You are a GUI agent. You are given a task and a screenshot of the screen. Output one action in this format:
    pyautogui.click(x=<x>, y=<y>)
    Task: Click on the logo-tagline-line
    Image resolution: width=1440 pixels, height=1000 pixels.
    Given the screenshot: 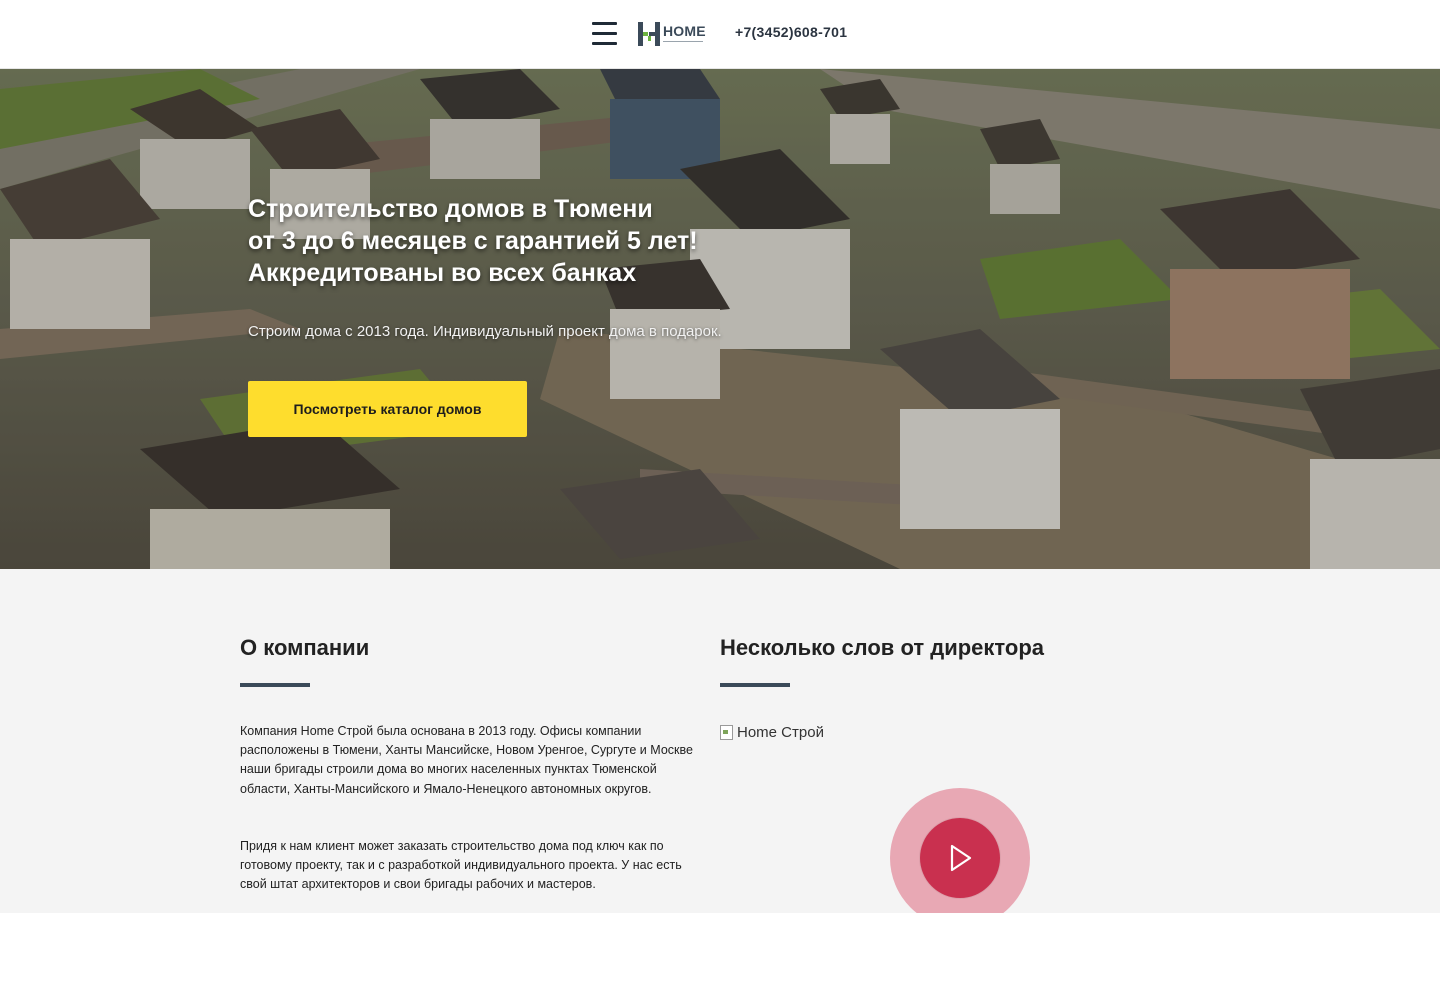 What is the action you would take?
    pyautogui.click(x=683, y=41)
    